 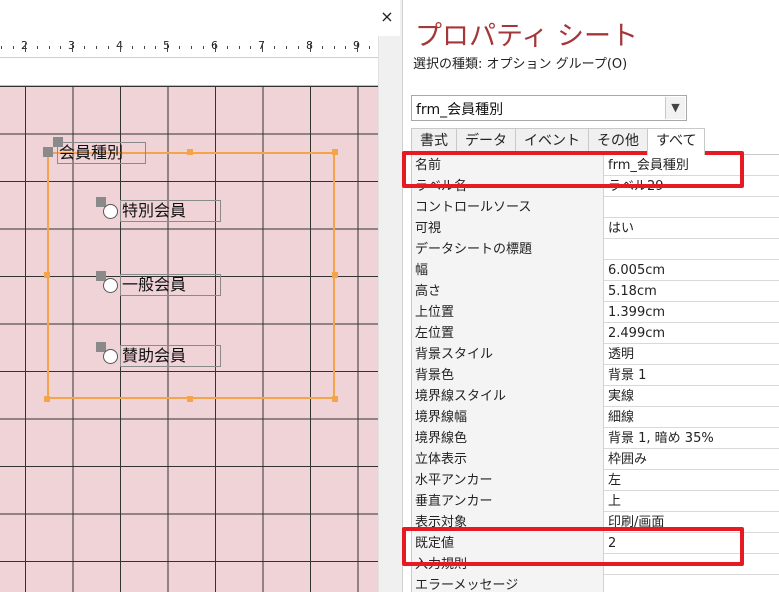 What do you see at coordinates (508, 396) in the screenshot?
I see `property-name: 境界線スタイル` at bounding box center [508, 396].